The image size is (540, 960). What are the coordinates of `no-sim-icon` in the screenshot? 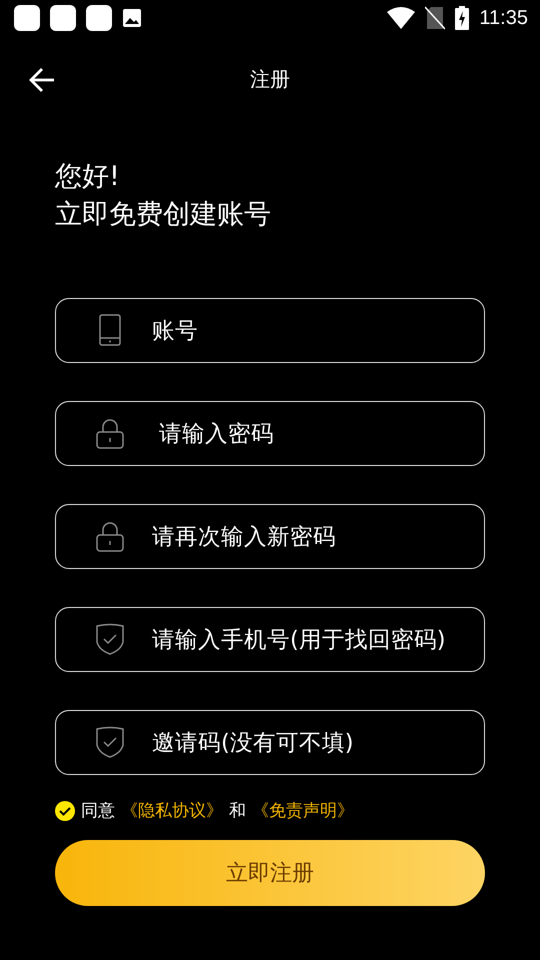 It's located at (435, 18).